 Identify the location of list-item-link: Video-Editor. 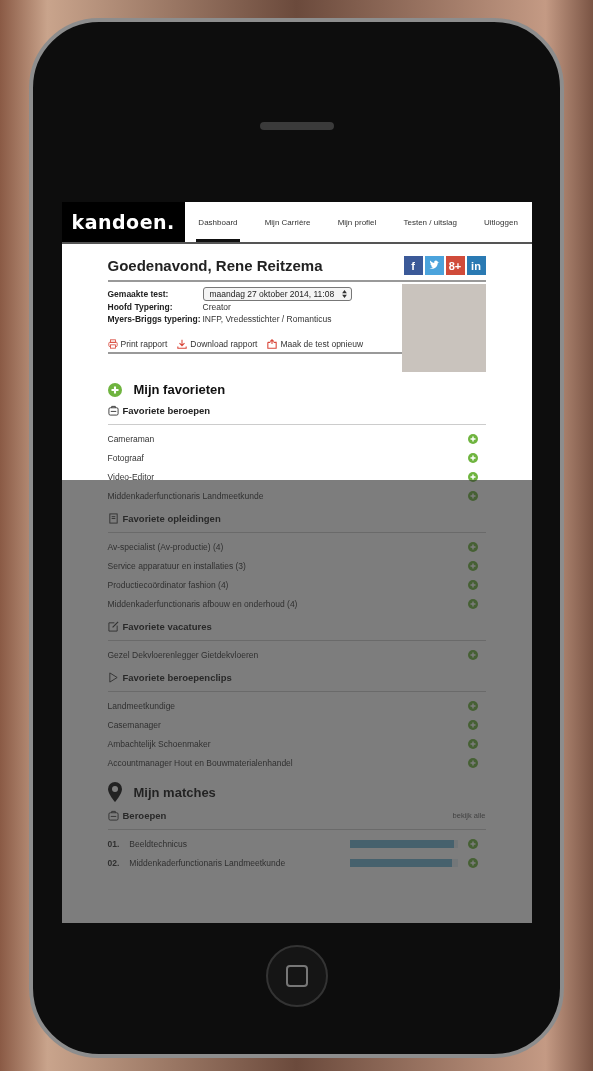
(131, 476).